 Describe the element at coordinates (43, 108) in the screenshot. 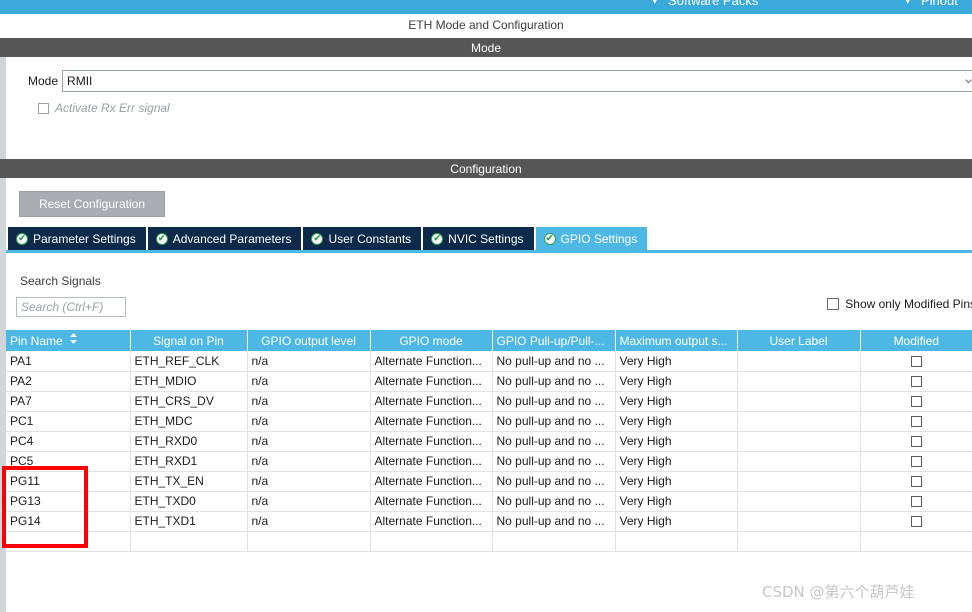

I see `activate-rx-err-checkbox` at that location.